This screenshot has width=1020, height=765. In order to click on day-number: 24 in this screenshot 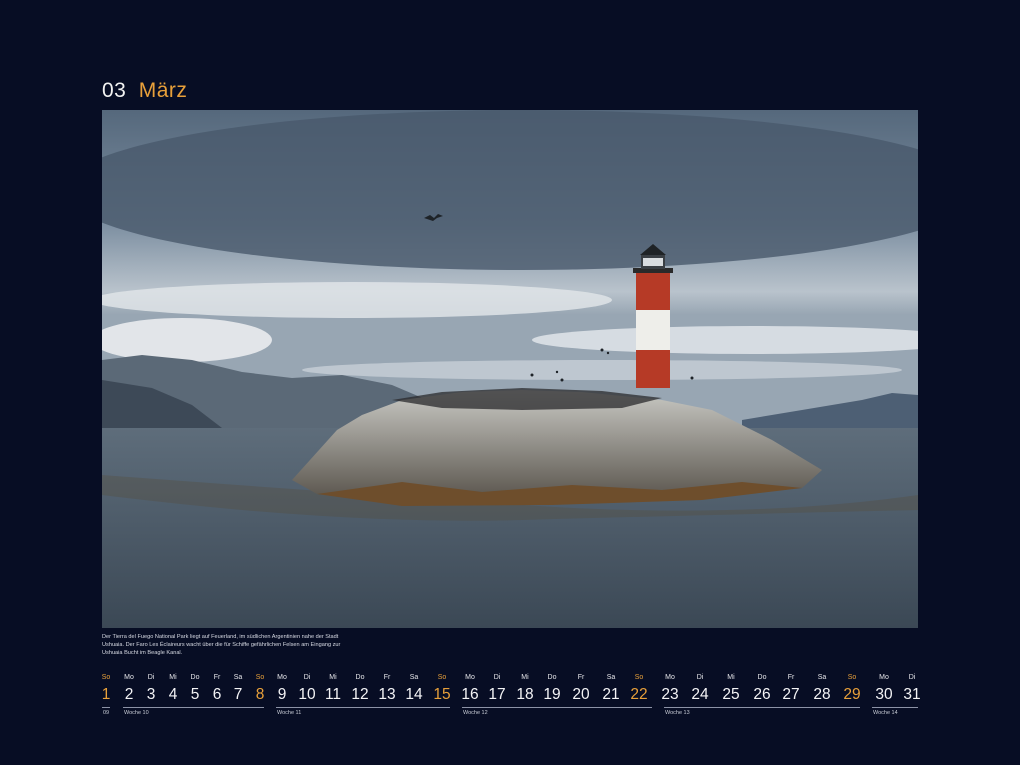, I will do `click(700, 694)`.